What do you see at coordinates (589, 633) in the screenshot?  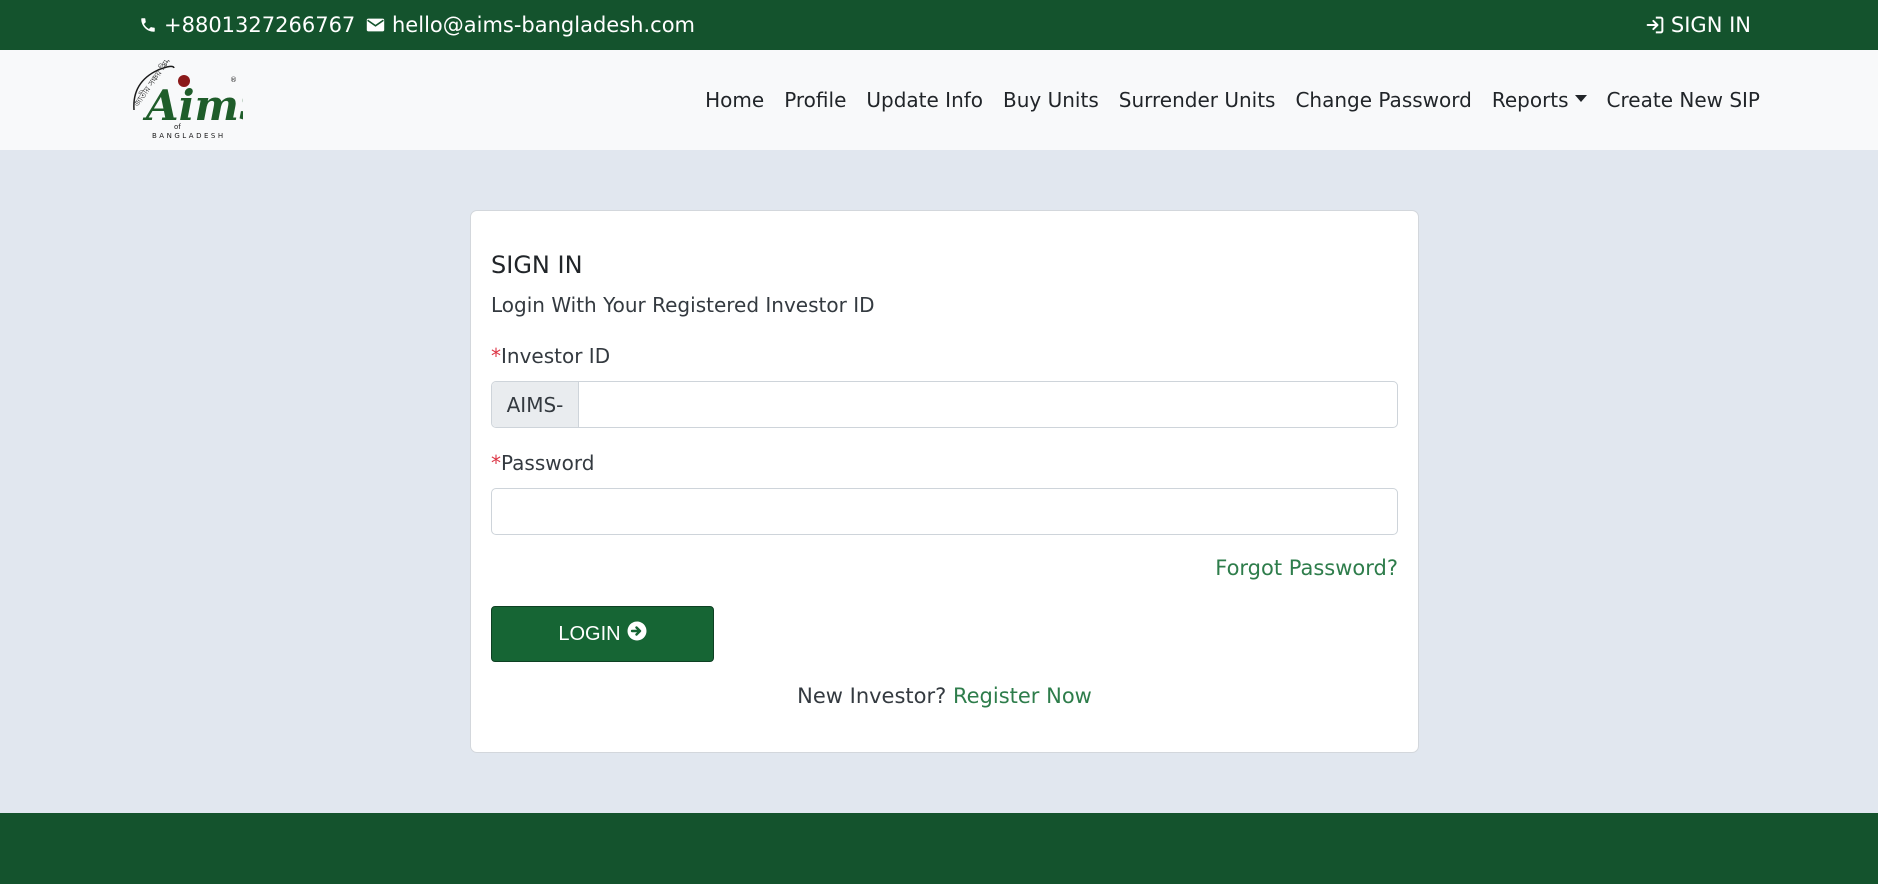 I see `login-button-label: LOGIN` at bounding box center [589, 633].